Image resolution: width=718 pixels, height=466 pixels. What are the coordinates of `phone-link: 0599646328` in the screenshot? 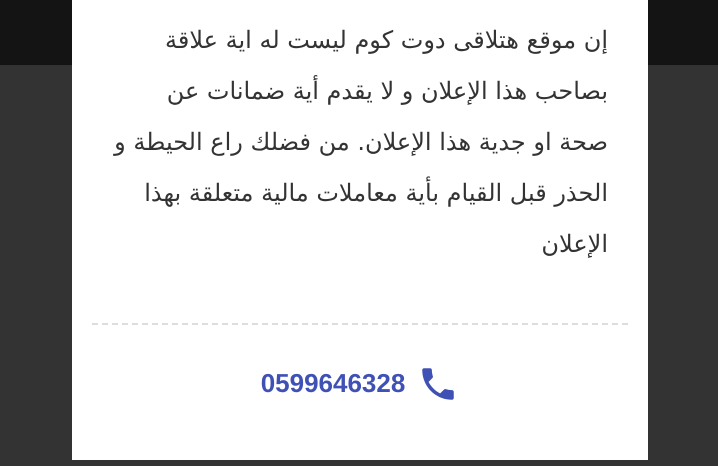 It's located at (333, 383).